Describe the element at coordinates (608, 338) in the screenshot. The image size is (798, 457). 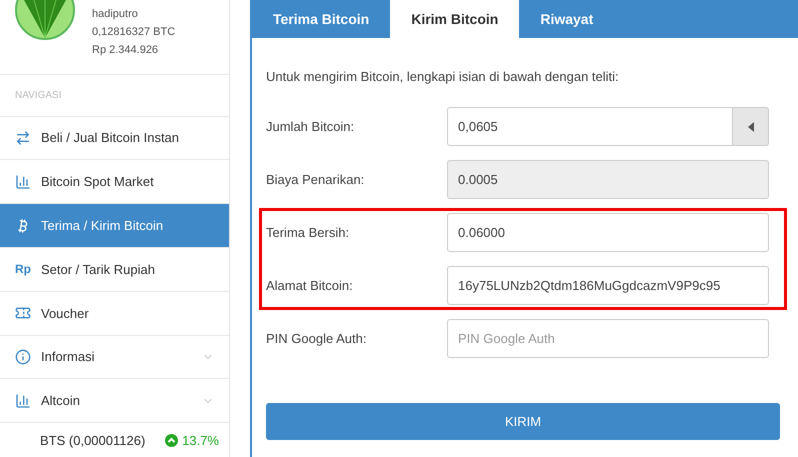
I see `input-field: PIN Google Auth` at that location.